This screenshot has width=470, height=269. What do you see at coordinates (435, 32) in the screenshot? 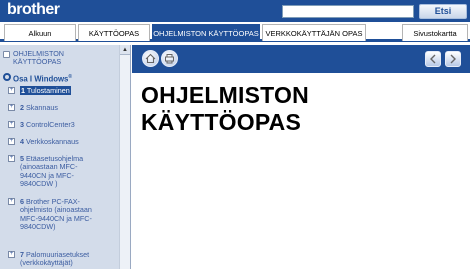
I see `tab-sivustokartta: Sivustokartta` at bounding box center [435, 32].